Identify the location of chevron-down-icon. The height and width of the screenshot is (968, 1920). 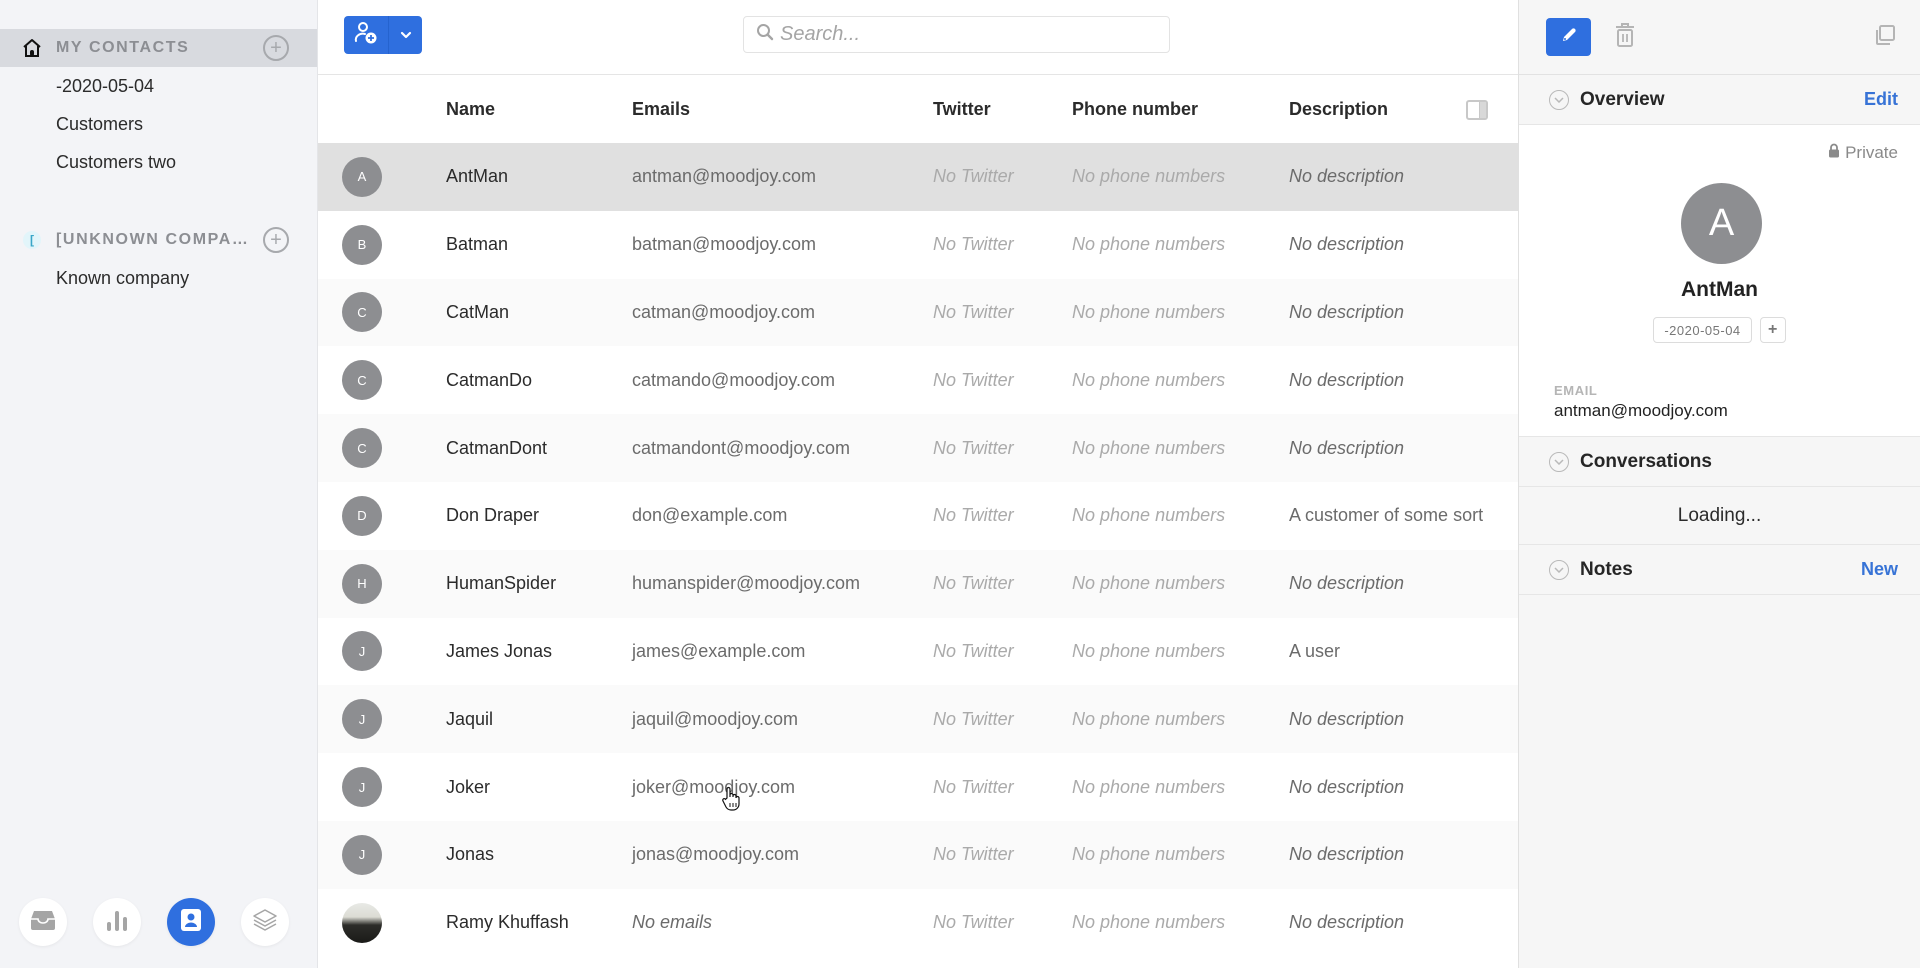
(406, 35).